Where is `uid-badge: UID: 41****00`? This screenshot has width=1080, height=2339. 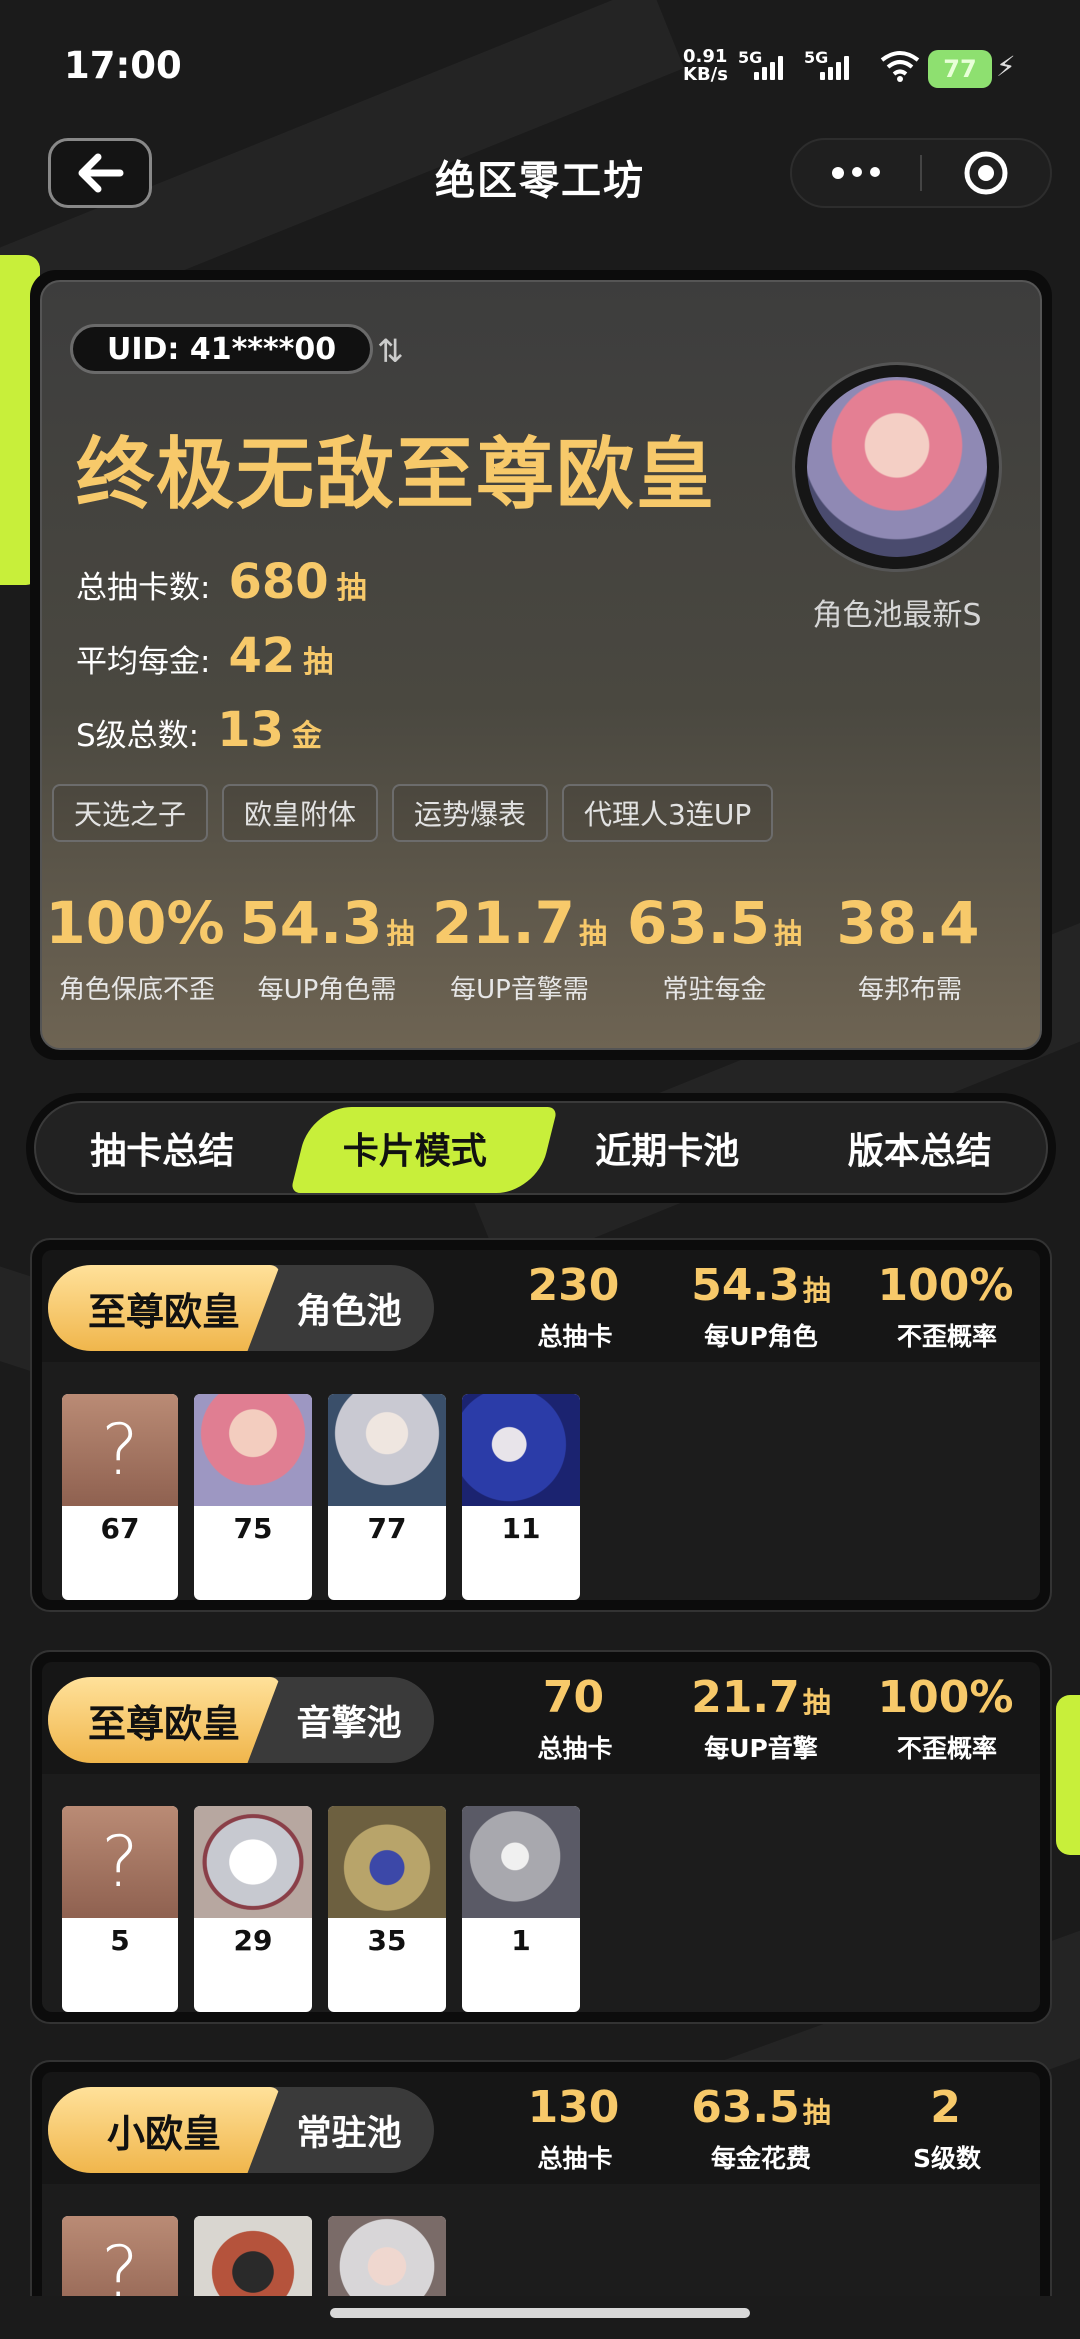 uid-badge: UID: 41****00 is located at coordinates (222, 349).